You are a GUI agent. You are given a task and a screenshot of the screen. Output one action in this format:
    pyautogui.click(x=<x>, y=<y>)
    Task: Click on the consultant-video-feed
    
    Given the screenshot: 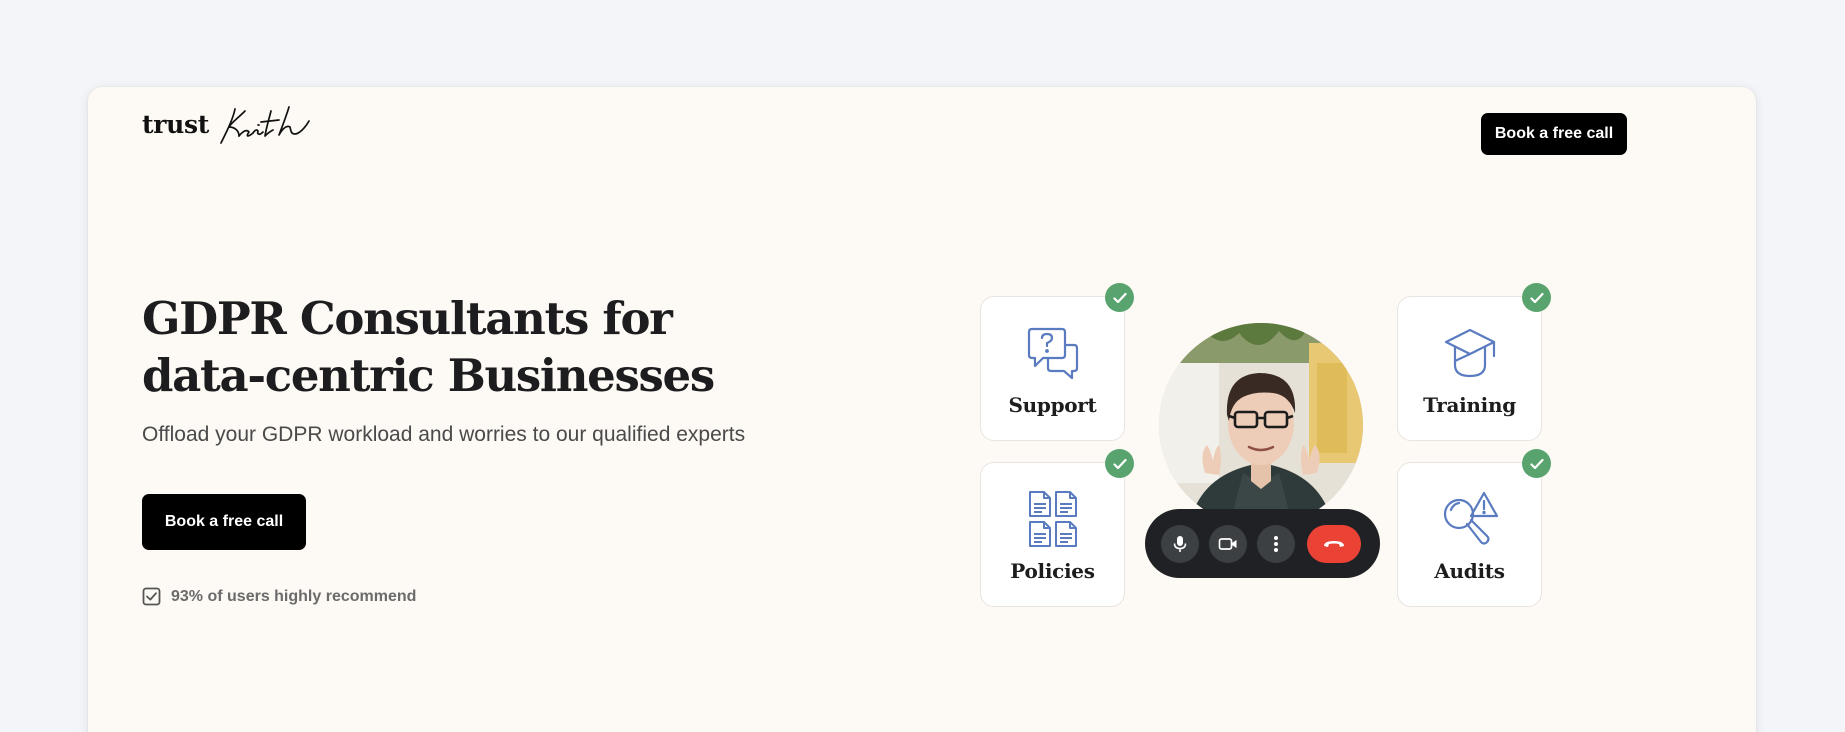 What is the action you would take?
    pyautogui.click(x=1261, y=425)
    